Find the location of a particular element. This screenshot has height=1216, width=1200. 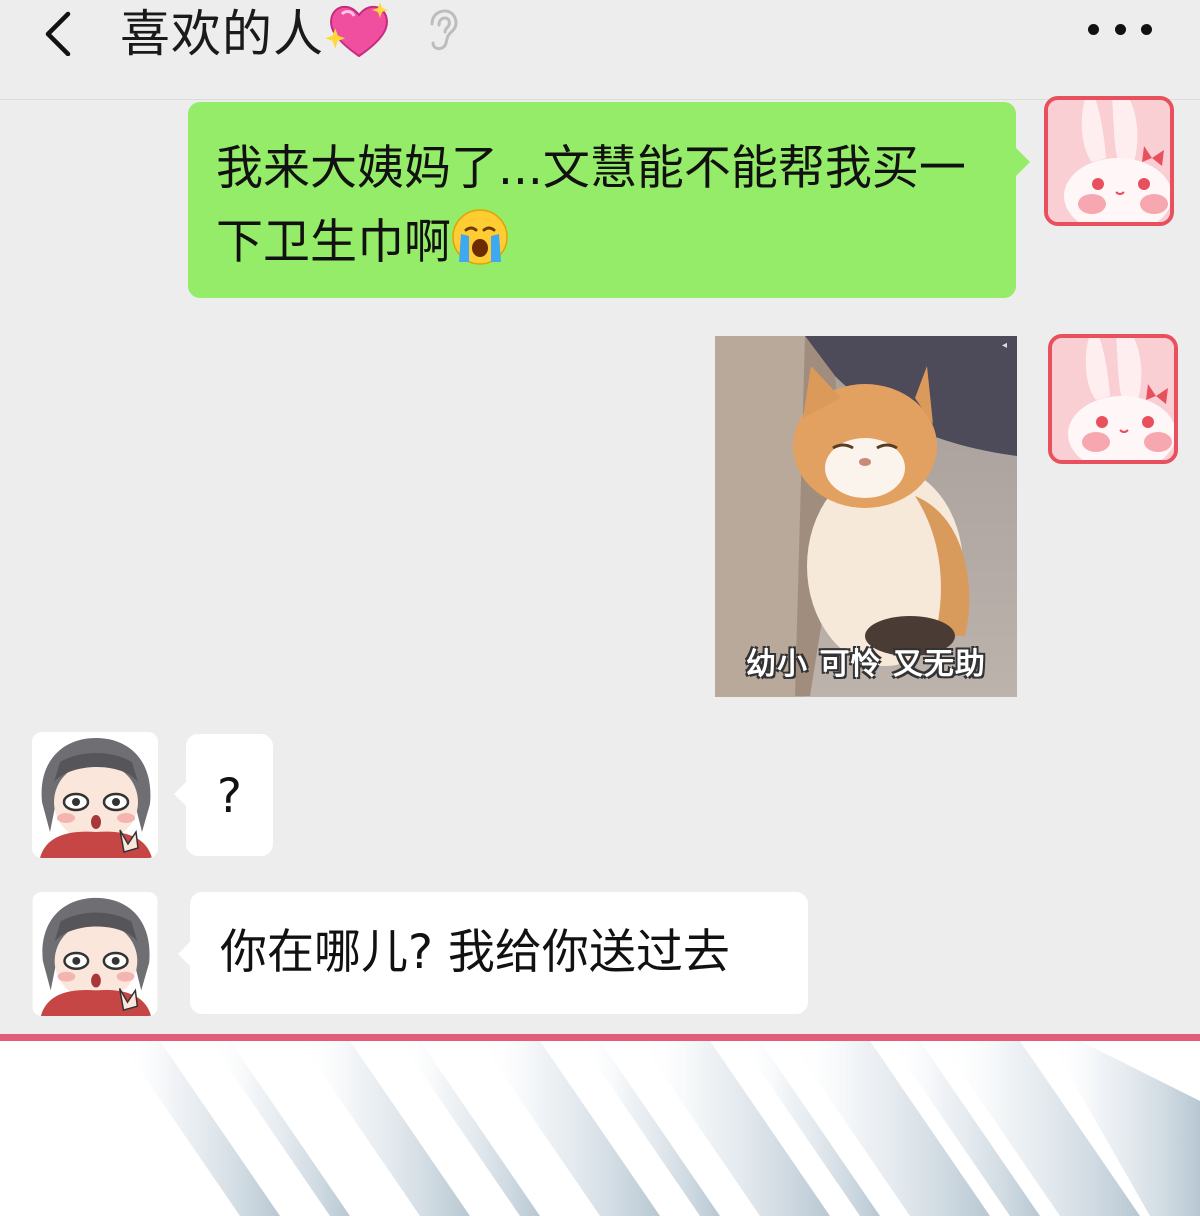

chevron-left-icon is located at coordinates (58, 34).